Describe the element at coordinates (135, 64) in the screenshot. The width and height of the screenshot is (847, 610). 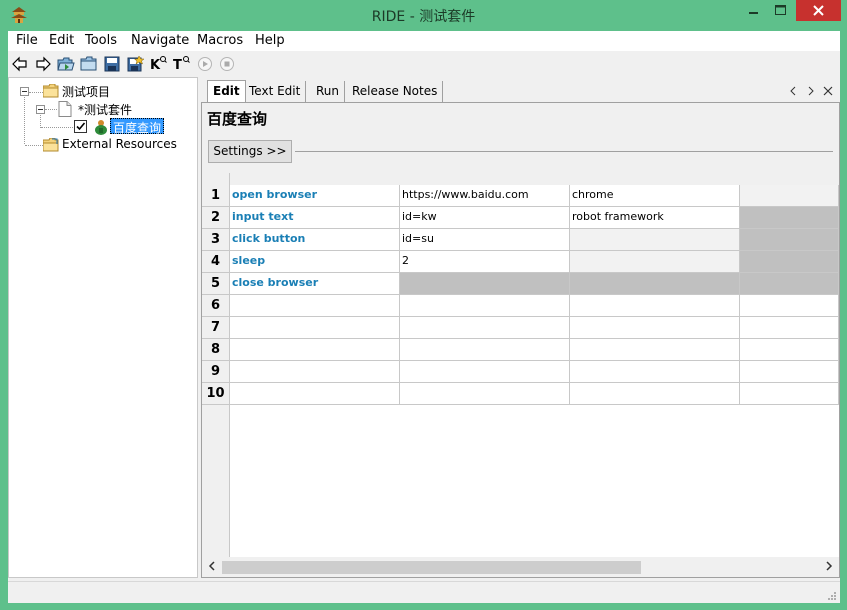
I see `save-all-icon` at that location.